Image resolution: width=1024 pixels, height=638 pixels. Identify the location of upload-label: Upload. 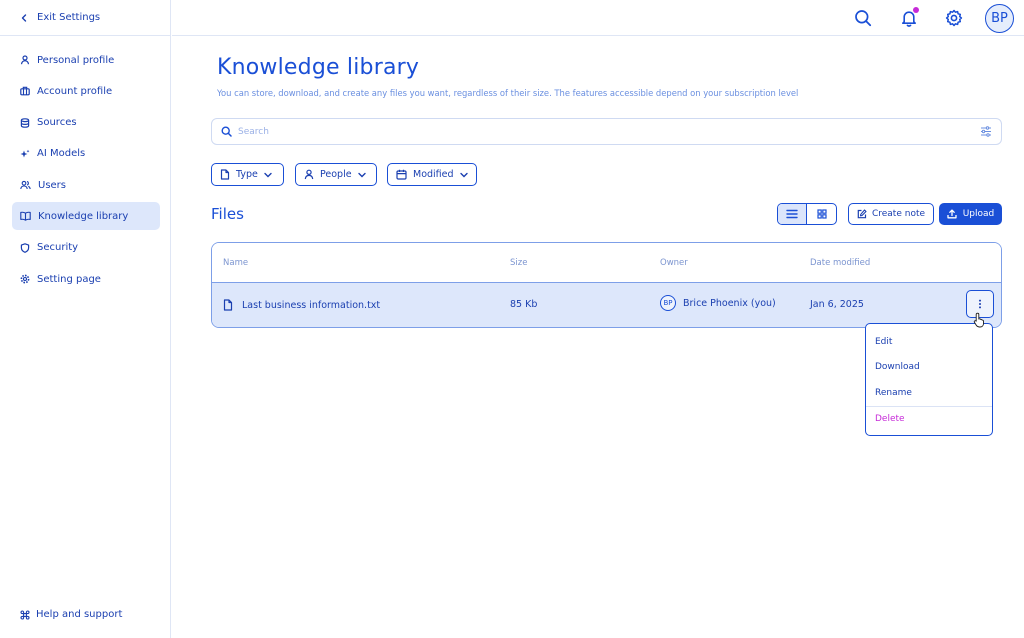
(978, 214).